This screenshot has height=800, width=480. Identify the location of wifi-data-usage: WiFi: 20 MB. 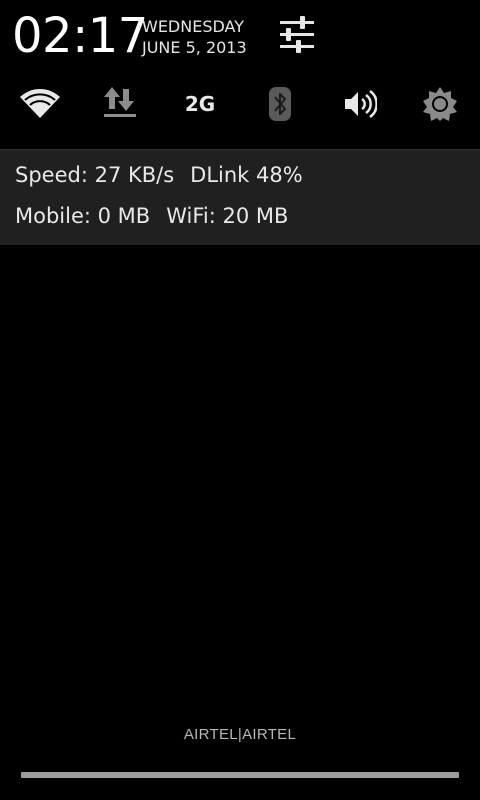
(227, 216).